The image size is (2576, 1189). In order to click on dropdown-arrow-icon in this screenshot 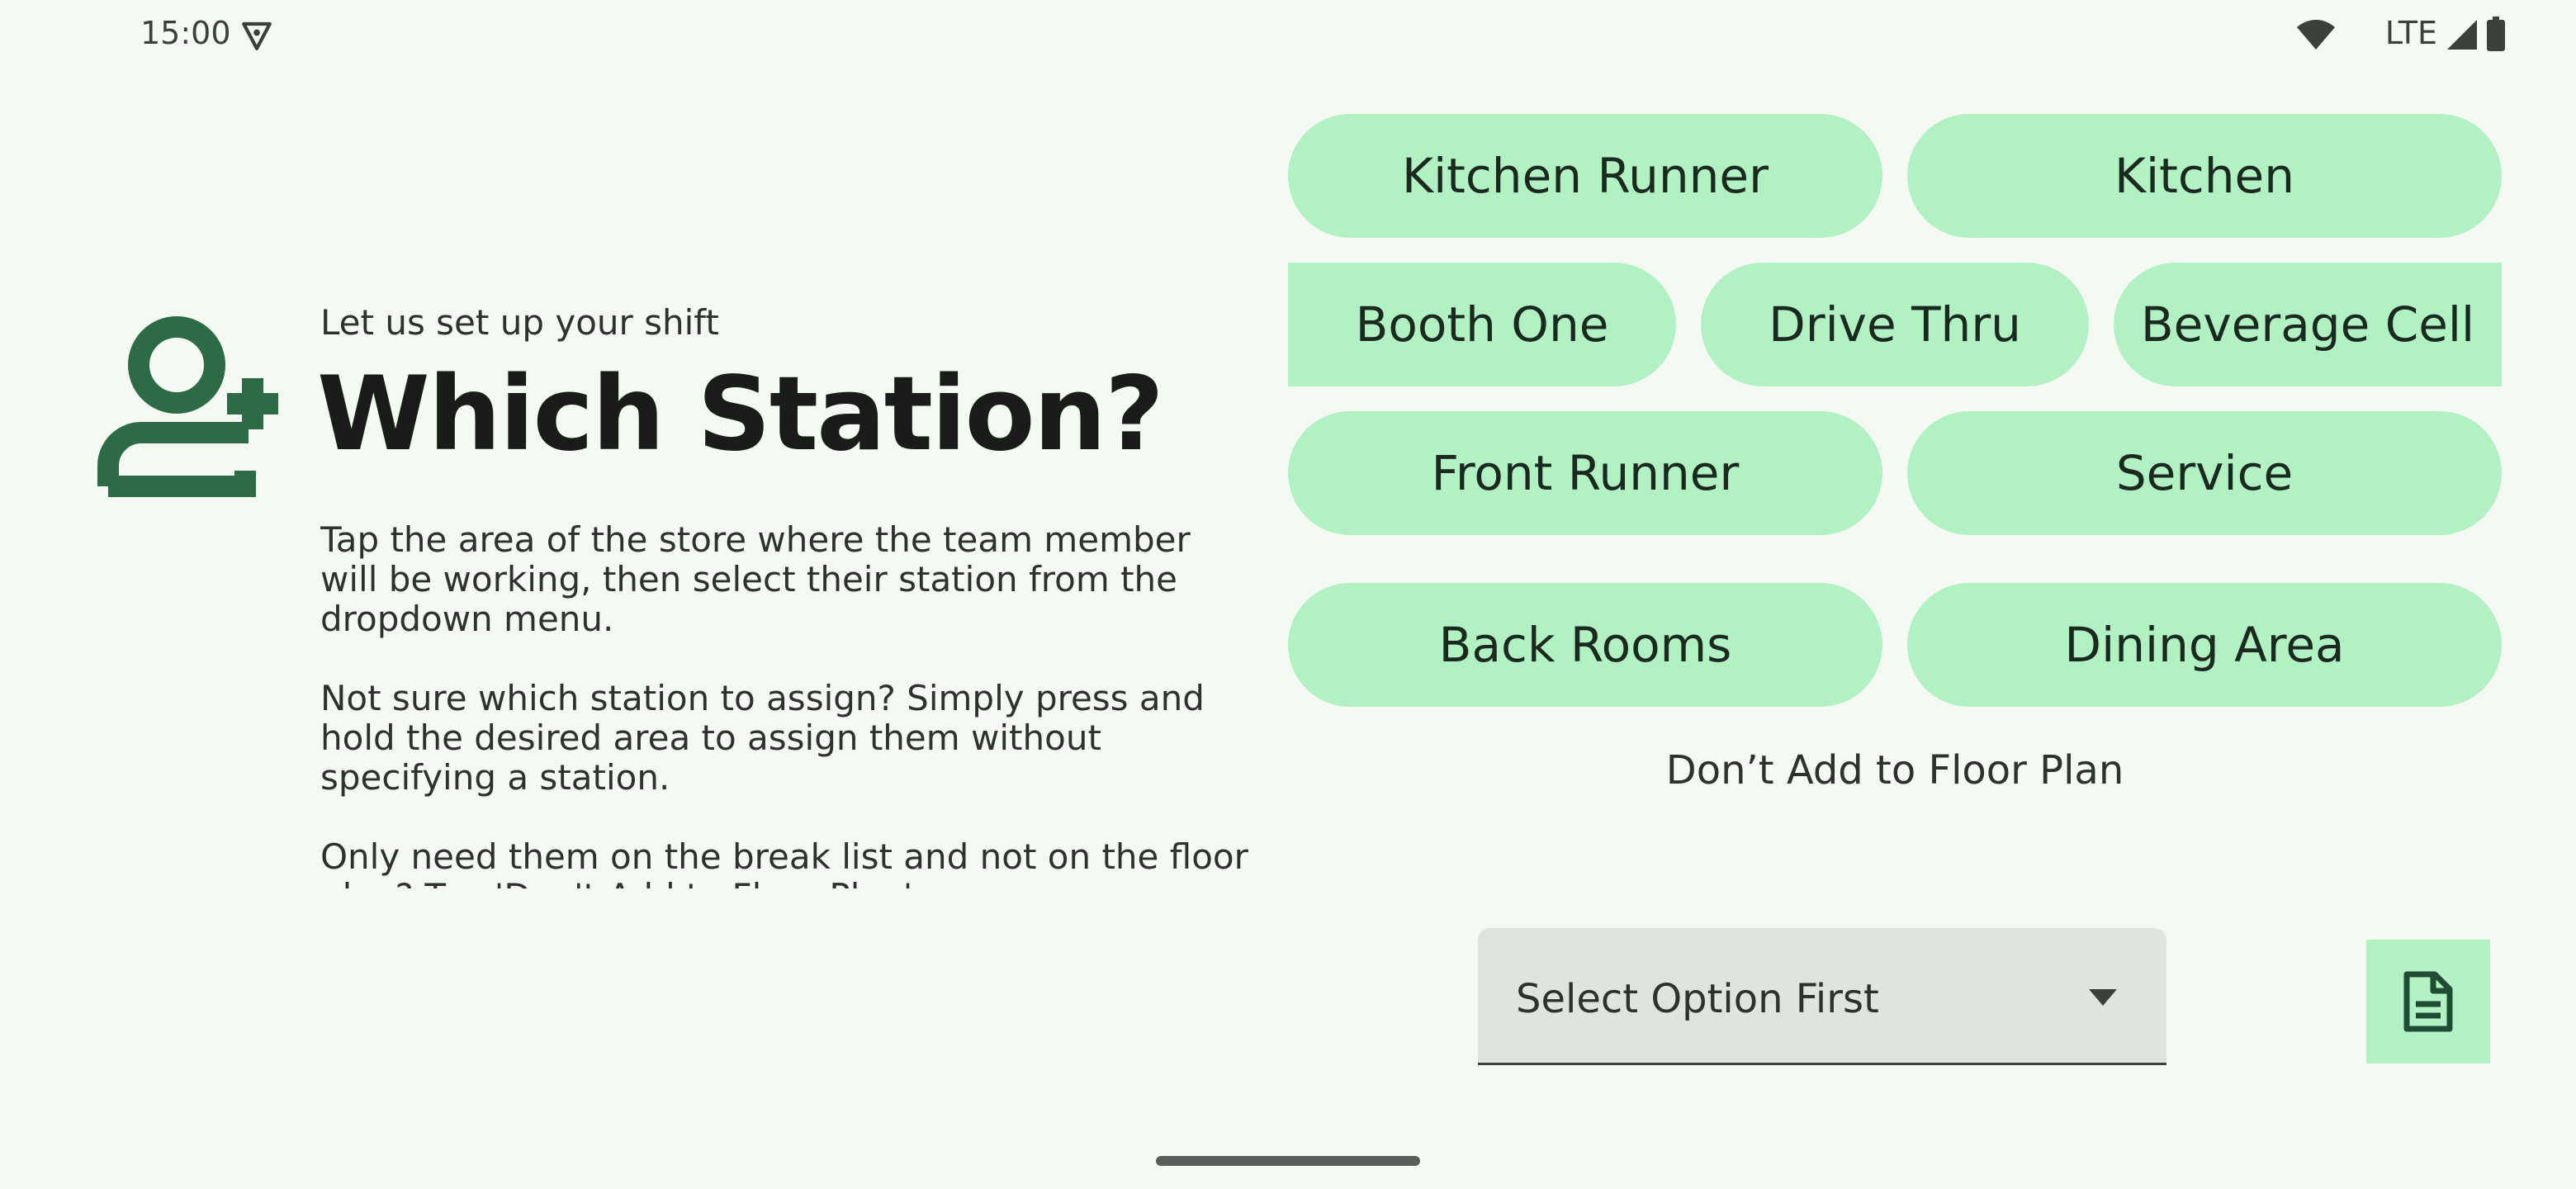, I will do `click(2103, 997)`.